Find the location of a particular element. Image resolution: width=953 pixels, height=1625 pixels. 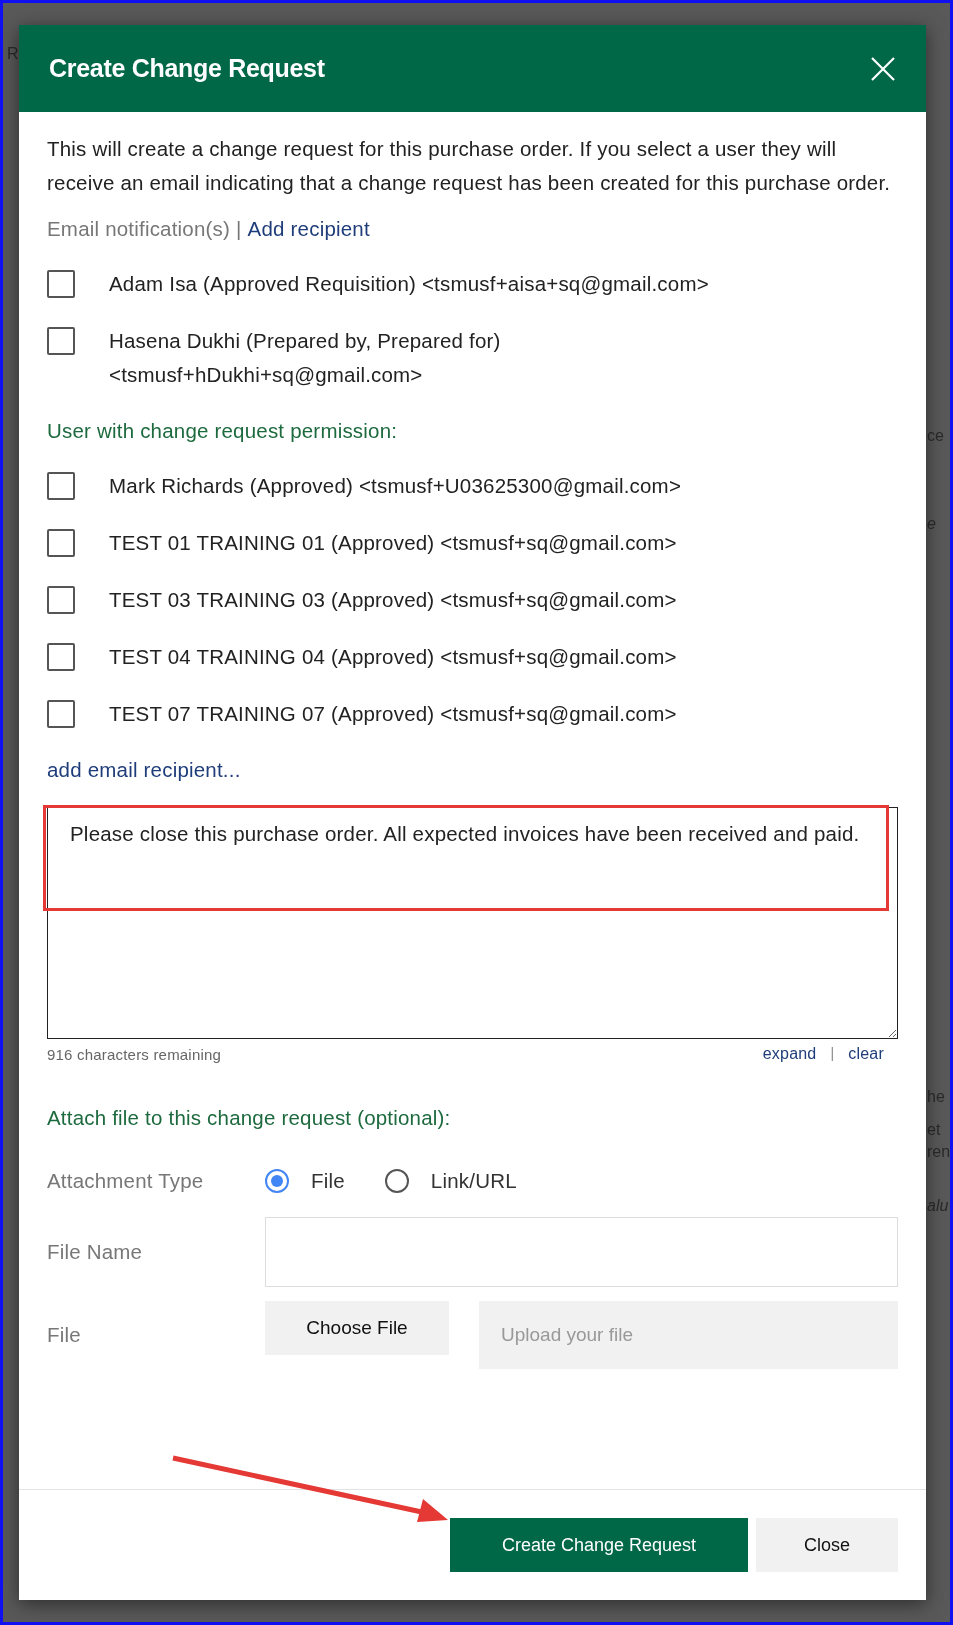

recipient-label: Mark Richards (Approved) <tsmusf+U03625300@gmail.com> is located at coordinates (395, 486).